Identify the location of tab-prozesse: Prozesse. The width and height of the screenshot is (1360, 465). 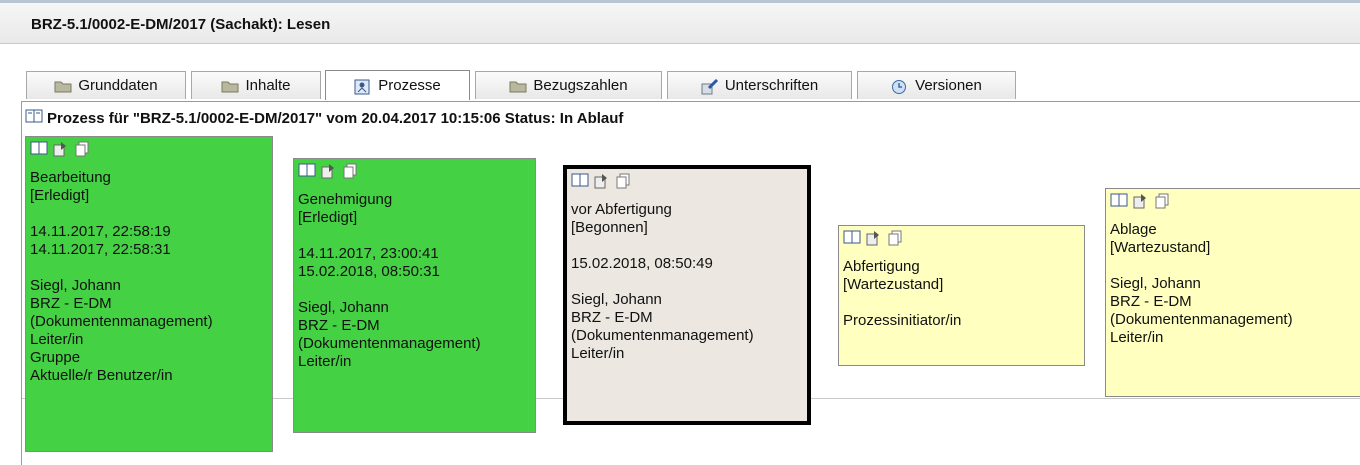
(397, 85).